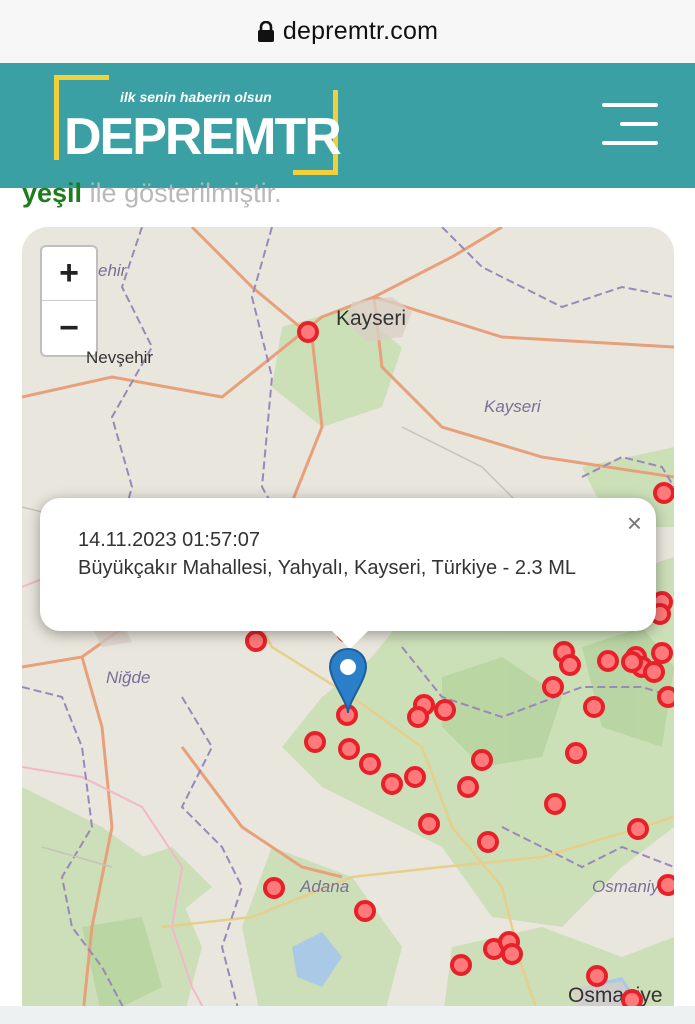 This screenshot has height=1024, width=695. I want to click on logo-slogan: ilk senin haberin olsun, so click(196, 97).